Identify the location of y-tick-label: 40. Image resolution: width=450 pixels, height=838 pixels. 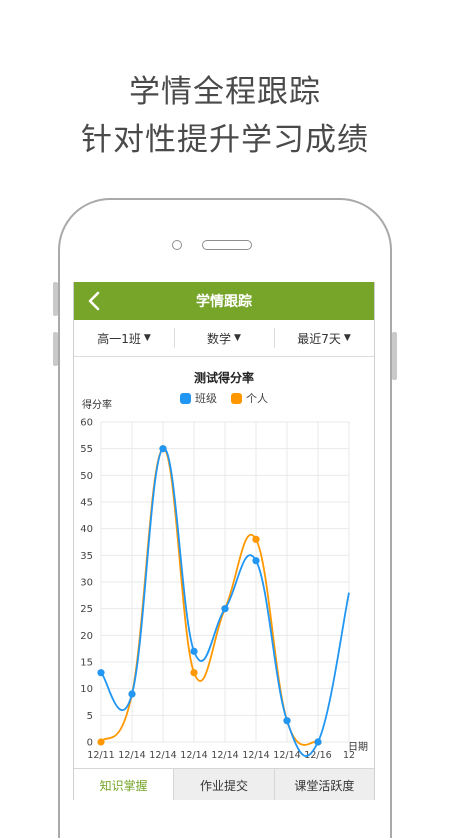
(86, 529).